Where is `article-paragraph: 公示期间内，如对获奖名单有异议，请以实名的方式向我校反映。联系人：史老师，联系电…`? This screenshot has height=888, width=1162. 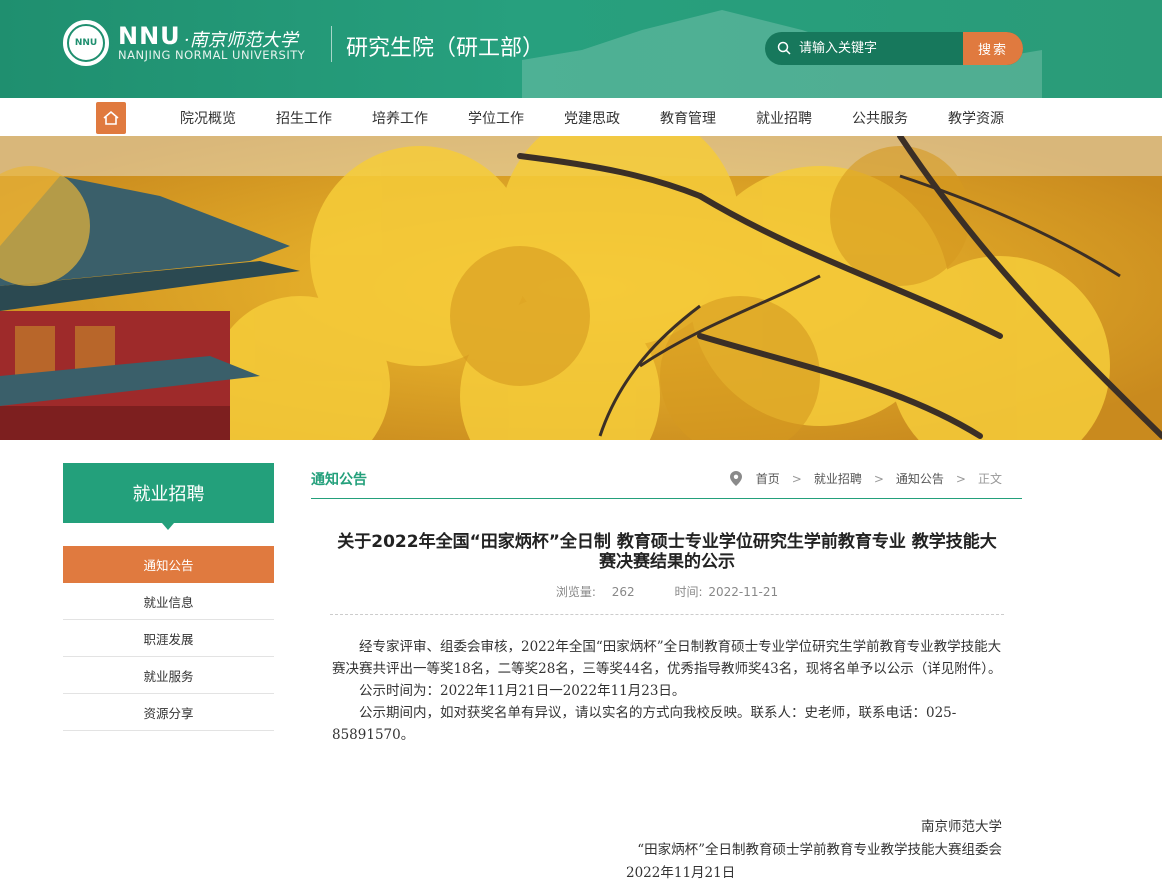
article-paragraph: 公示期间内，如对获奖名单有异议，请以实名的方式向我校反映。联系人：史老师，联系电… is located at coordinates (644, 724).